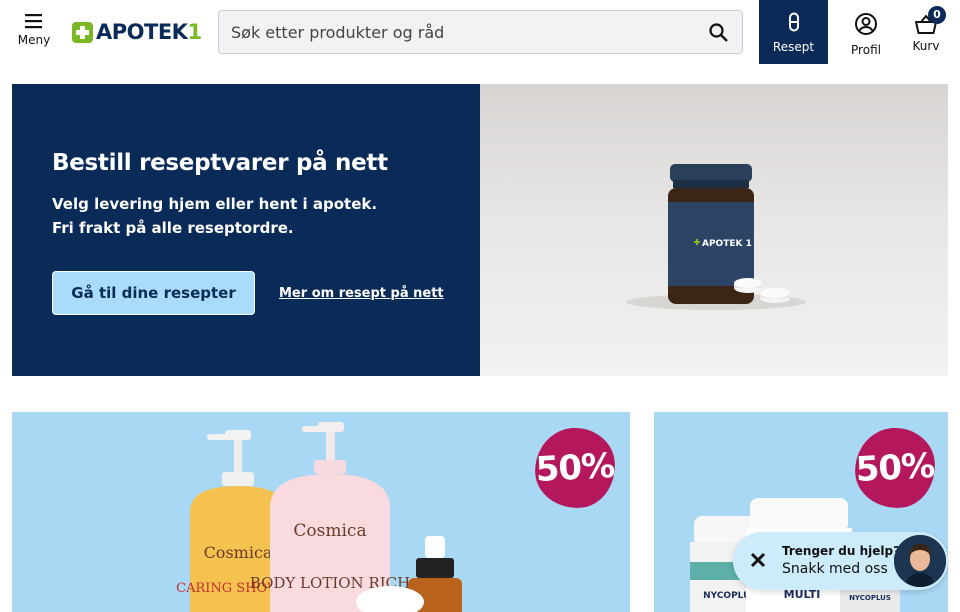 This screenshot has height=612, width=960. I want to click on menu-label: Meny, so click(34, 40).